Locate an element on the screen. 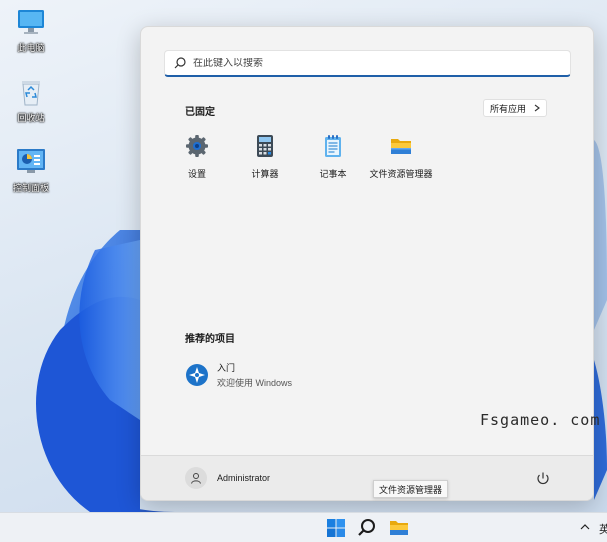  calculator-icon is located at coordinates (265, 146).